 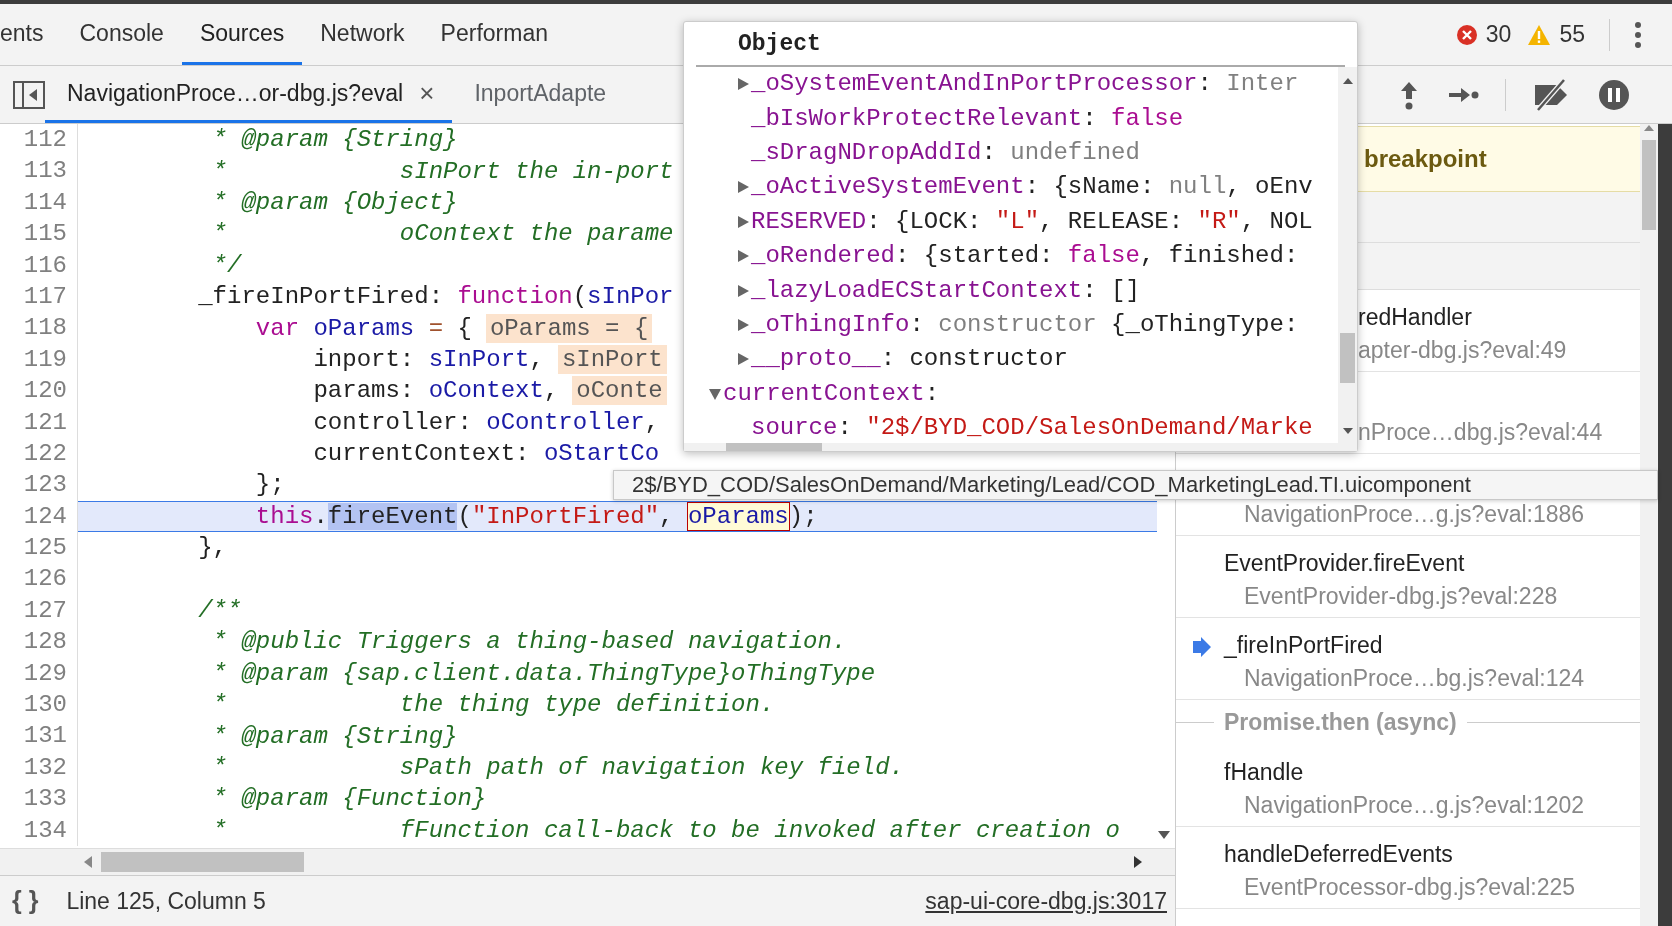 I want to click on sidebar-toggle-icon, so click(x=29, y=95).